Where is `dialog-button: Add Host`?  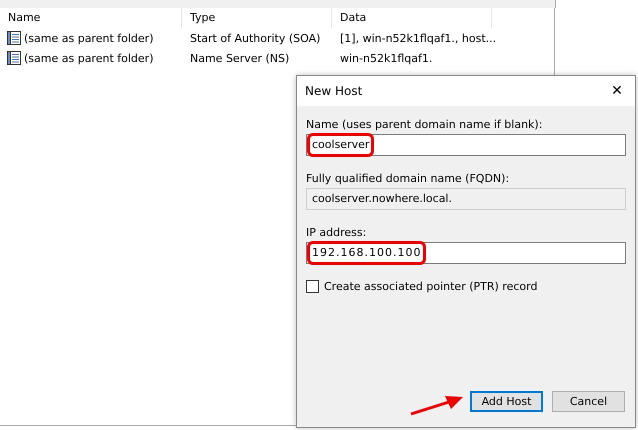
dialog-button: Add Host is located at coordinates (506, 401).